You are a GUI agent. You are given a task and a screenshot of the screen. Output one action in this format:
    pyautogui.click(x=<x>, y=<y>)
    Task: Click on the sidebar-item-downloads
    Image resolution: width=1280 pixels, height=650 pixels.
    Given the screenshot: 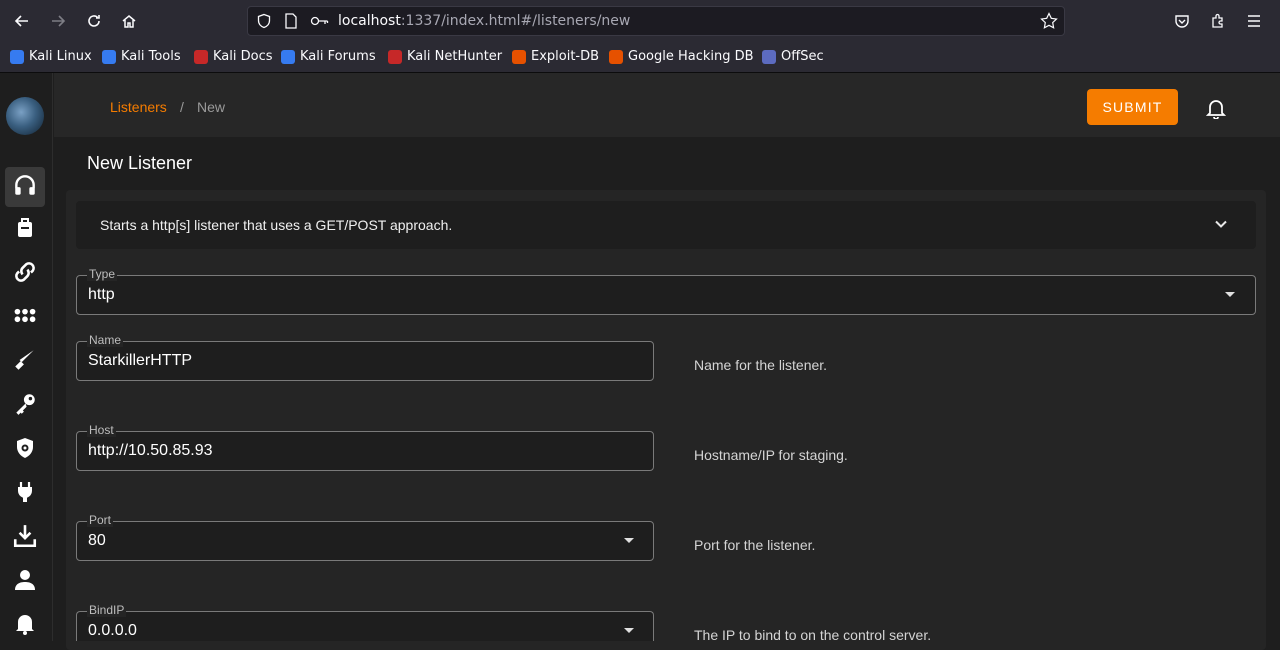 What is the action you would take?
    pyautogui.click(x=25, y=538)
    